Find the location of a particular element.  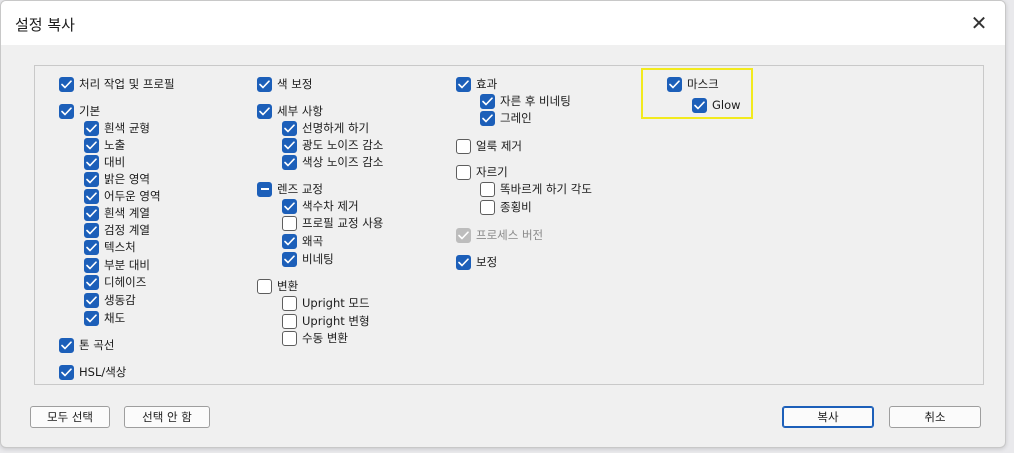

checkbox-tone-curve: 톤 곡선 is located at coordinates (86, 345).